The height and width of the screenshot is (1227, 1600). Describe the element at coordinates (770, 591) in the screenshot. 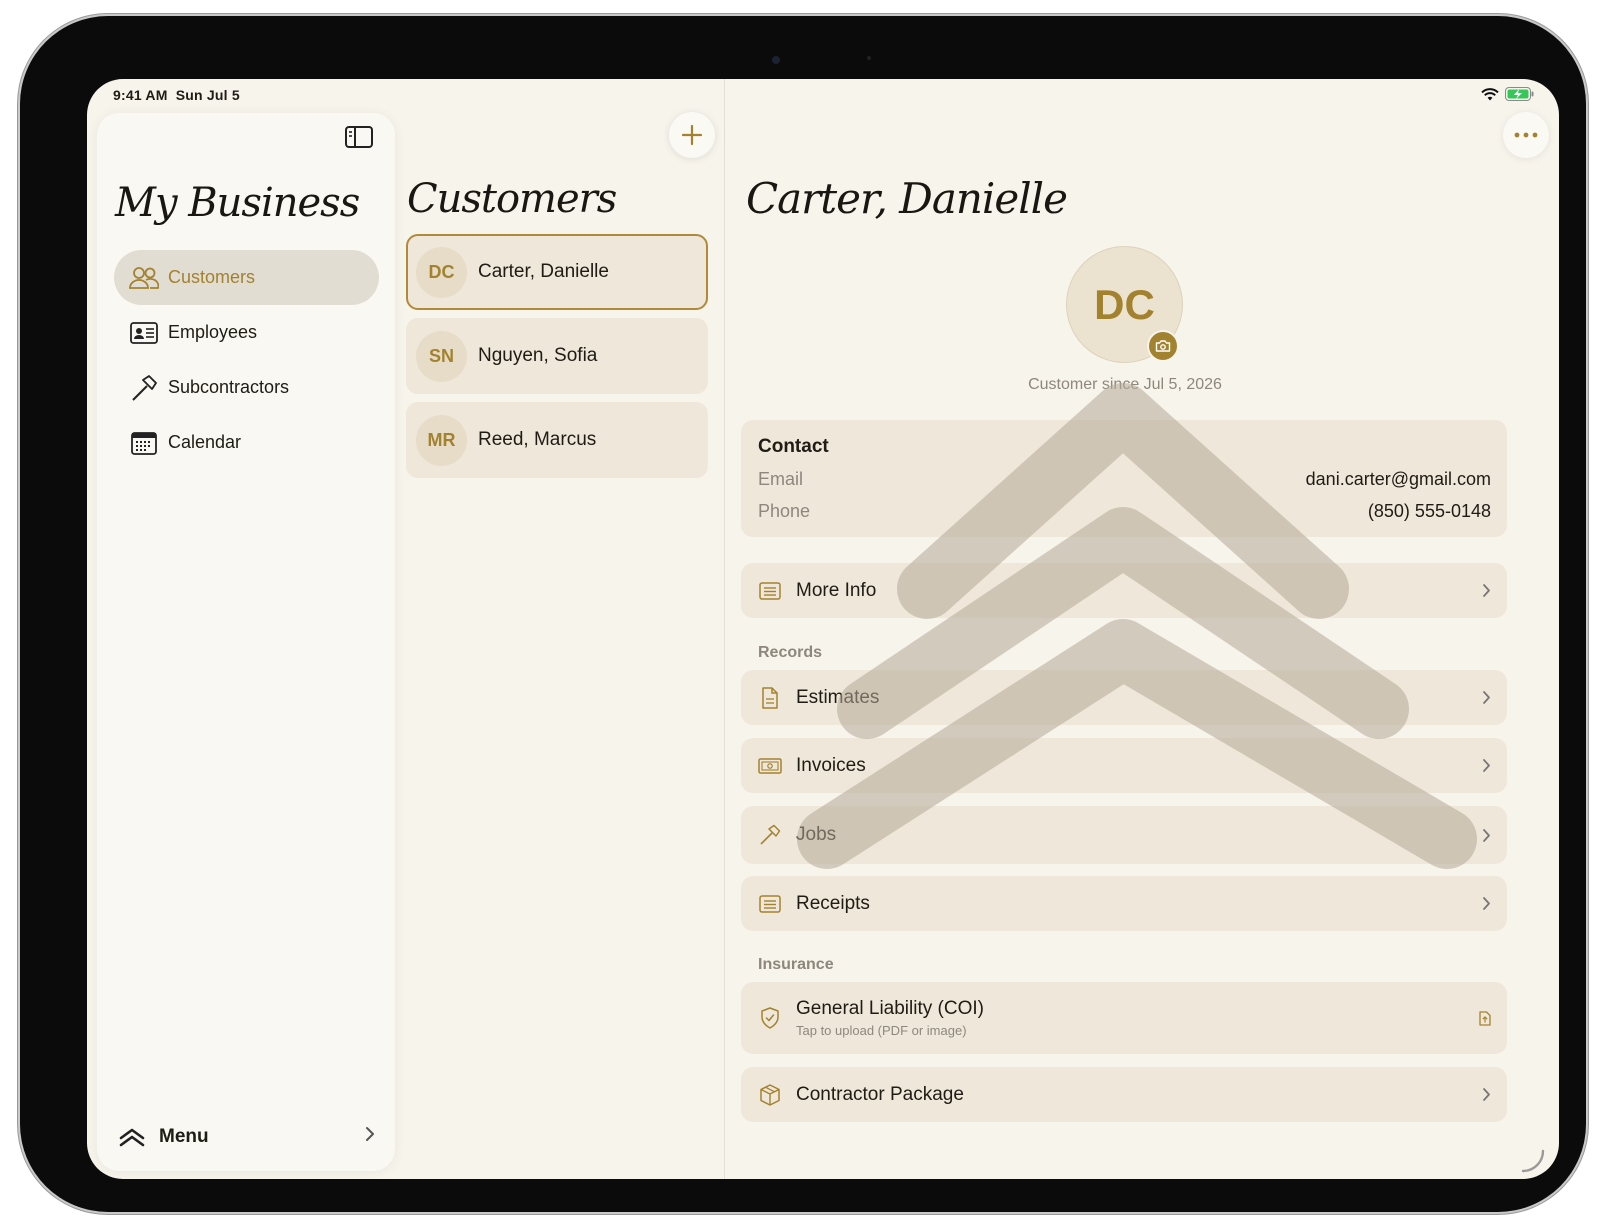

I see `list-icon` at that location.